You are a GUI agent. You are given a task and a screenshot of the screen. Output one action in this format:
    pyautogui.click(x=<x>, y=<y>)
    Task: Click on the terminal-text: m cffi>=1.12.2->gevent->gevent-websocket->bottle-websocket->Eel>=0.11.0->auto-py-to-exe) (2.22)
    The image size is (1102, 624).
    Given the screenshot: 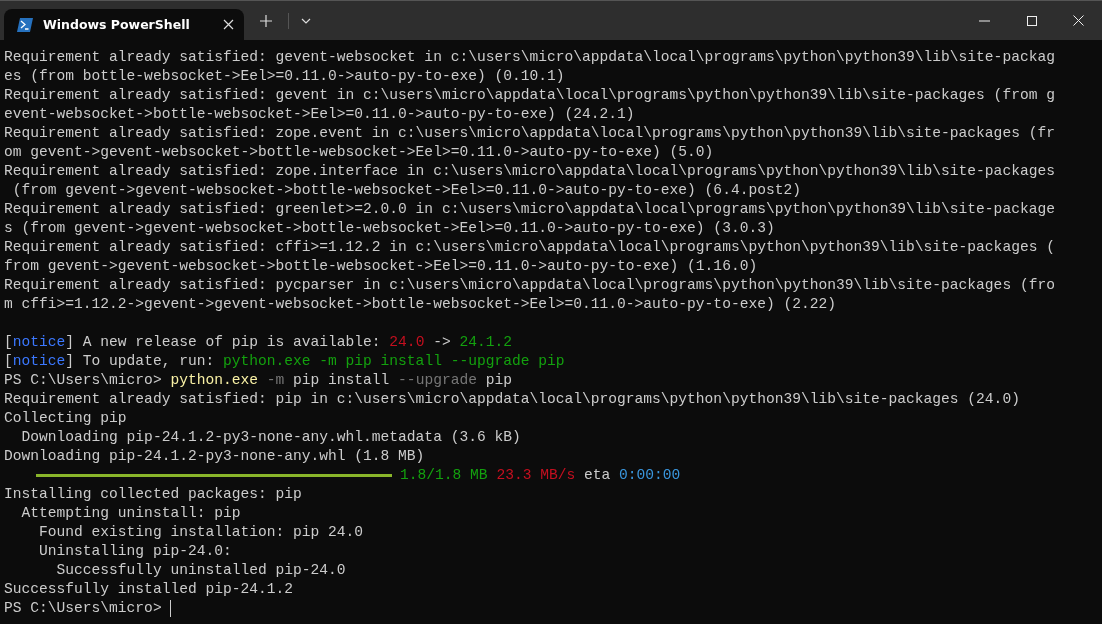 What is the action you would take?
    pyautogui.click(x=420, y=304)
    